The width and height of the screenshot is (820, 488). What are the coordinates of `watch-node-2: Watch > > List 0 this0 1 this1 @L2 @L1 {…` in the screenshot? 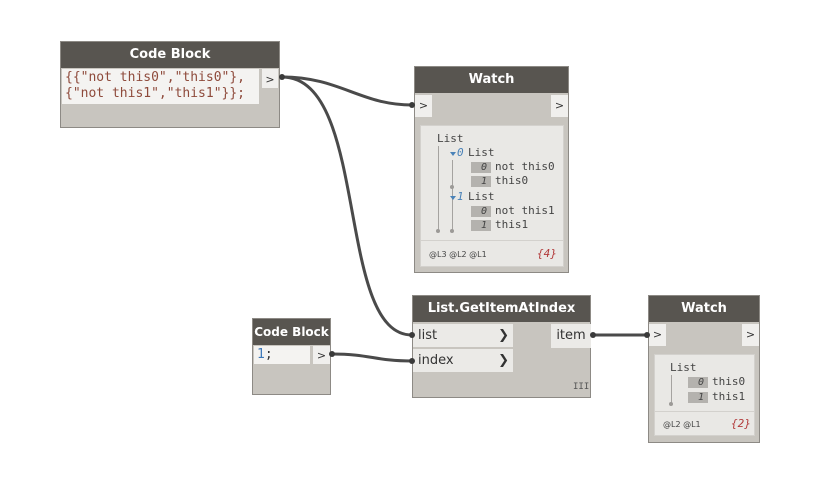 It's located at (704, 369).